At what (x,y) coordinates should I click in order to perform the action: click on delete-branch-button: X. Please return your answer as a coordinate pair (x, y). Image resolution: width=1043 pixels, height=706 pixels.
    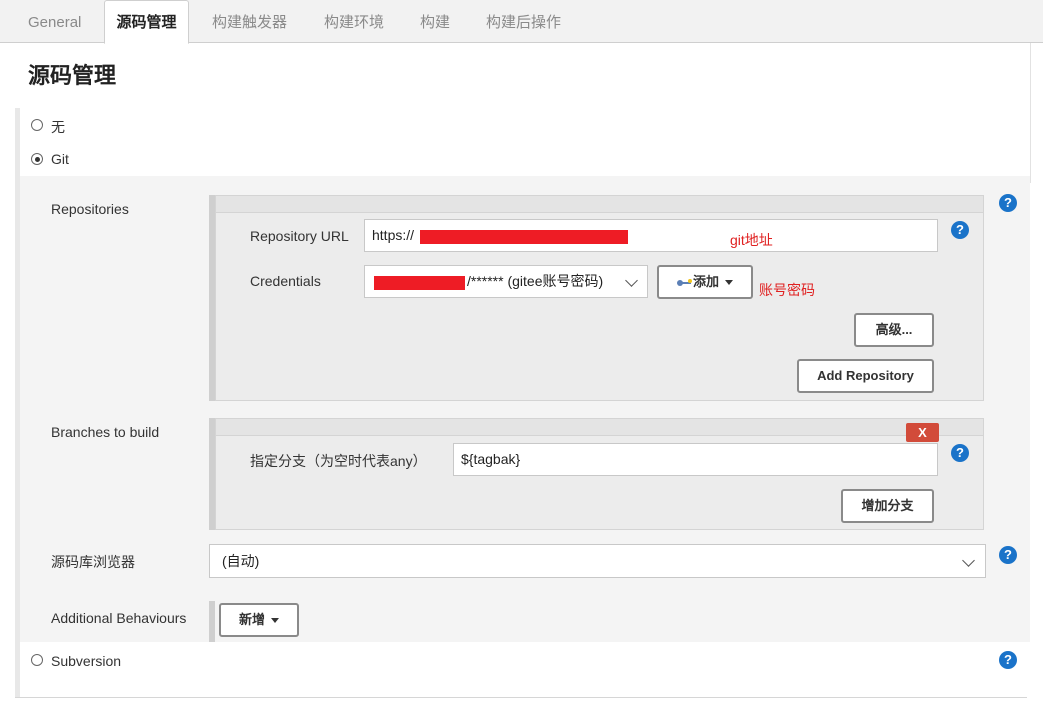
    Looking at the image, I should click on (922, 432).